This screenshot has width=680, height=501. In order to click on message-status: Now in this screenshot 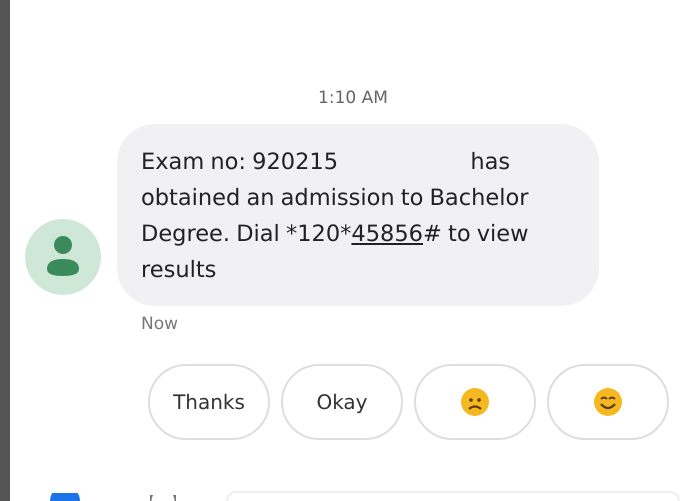, I will do `click(160, 324)`.